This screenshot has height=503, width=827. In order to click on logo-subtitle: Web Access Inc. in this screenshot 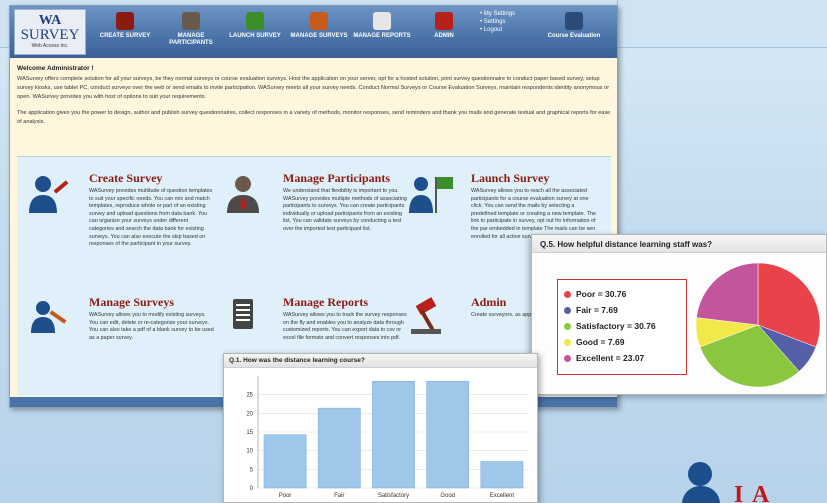, I will do `click(50, 46)`.